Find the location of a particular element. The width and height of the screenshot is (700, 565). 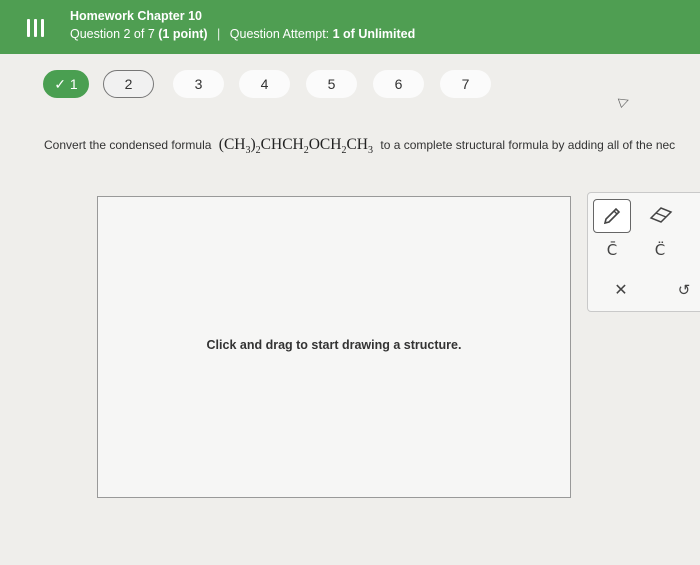

pencil-tool-button is located at coordinates (612, 216).